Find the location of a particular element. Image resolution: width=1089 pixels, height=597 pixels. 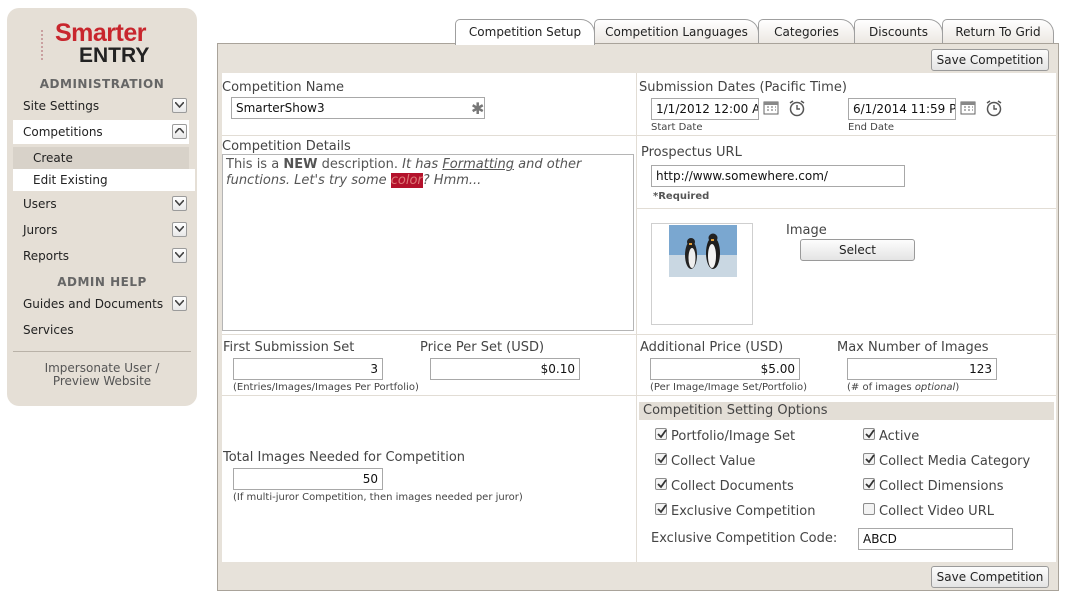

competition-name-label: Competition Name is located at coordinates (283, 87).